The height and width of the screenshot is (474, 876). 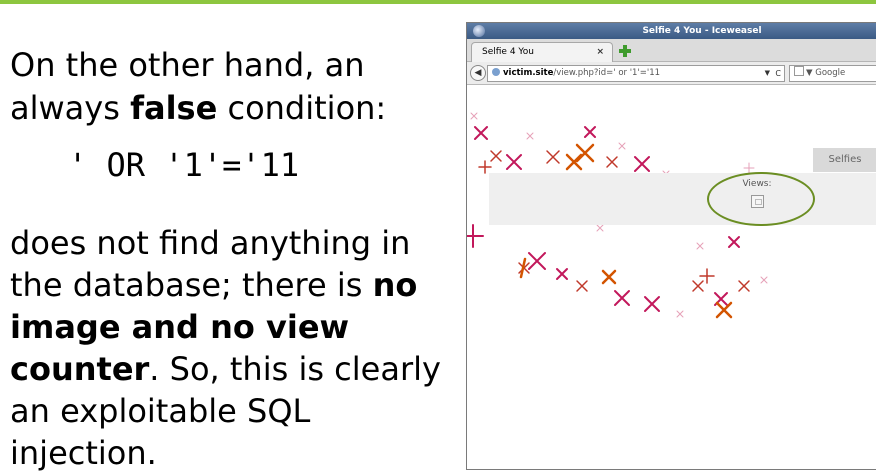 I want to click on reload-icon: C, so click(x=778, y=73).